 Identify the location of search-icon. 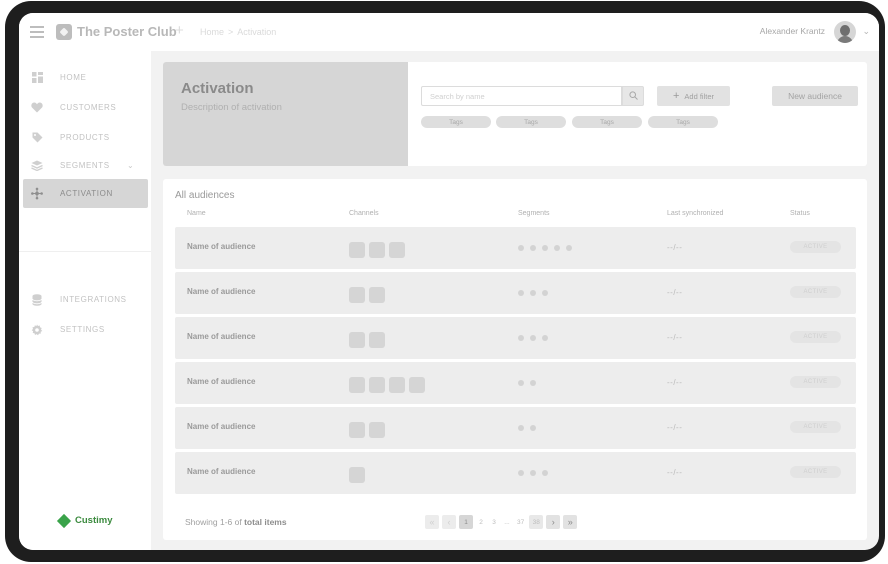
(633, 96).